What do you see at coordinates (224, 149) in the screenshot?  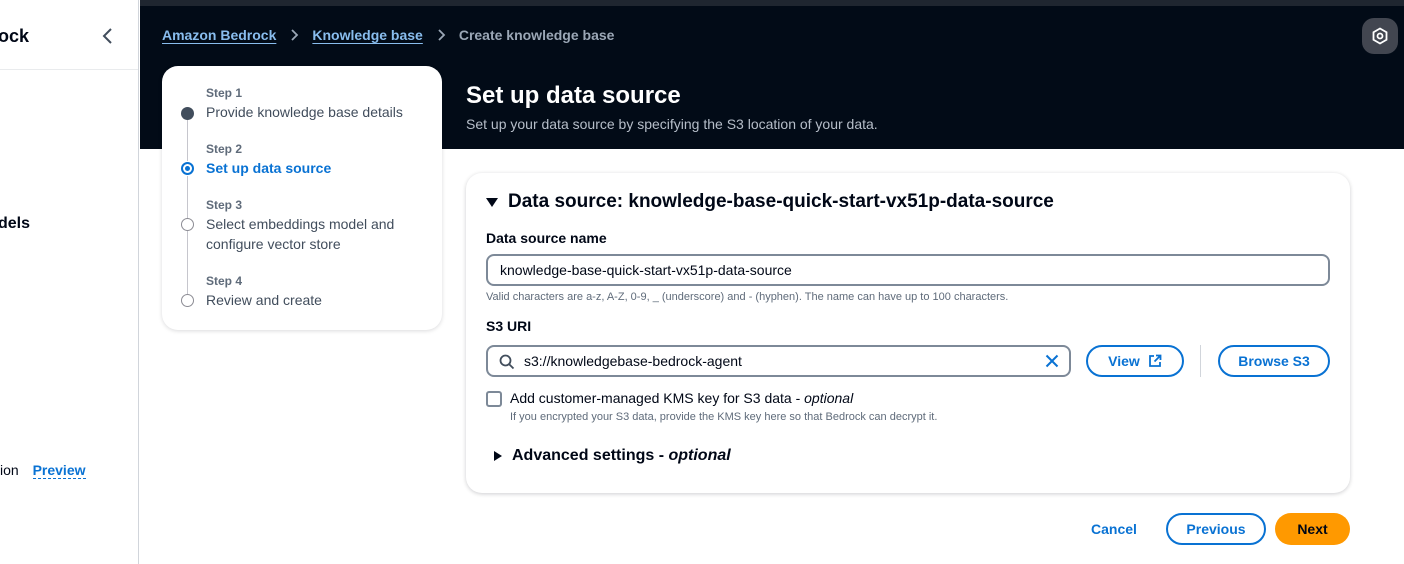 I see `step-number: Step 2` at bounding box center [224, 149].